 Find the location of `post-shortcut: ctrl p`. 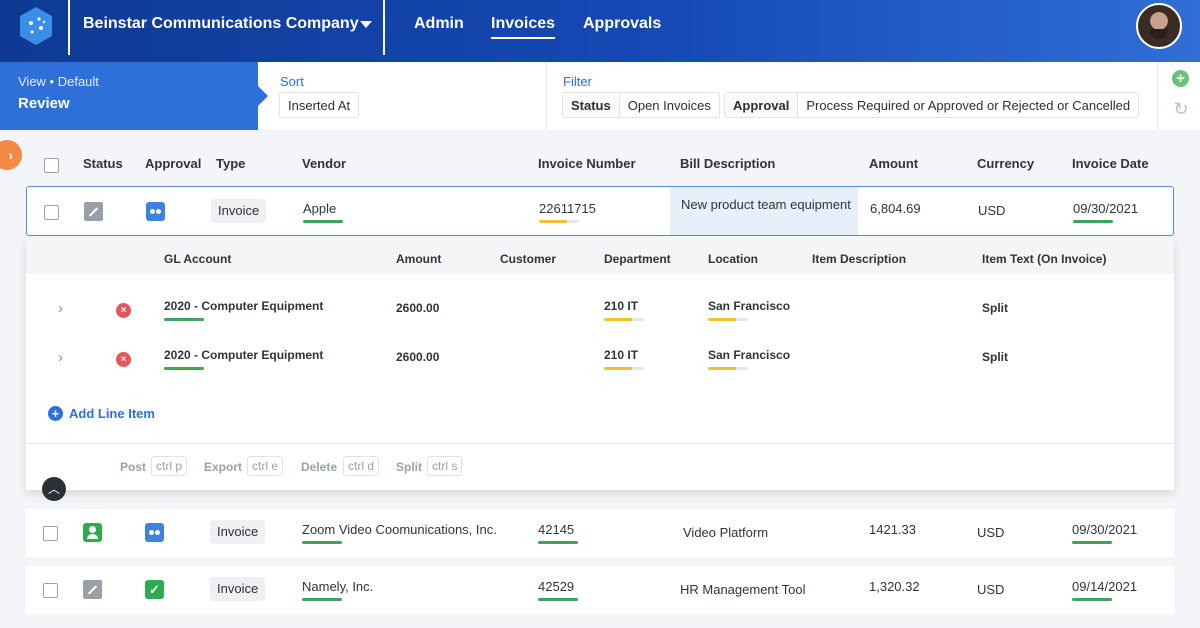

post-shortcut: ctrl p is located at coordinates (169, 466).